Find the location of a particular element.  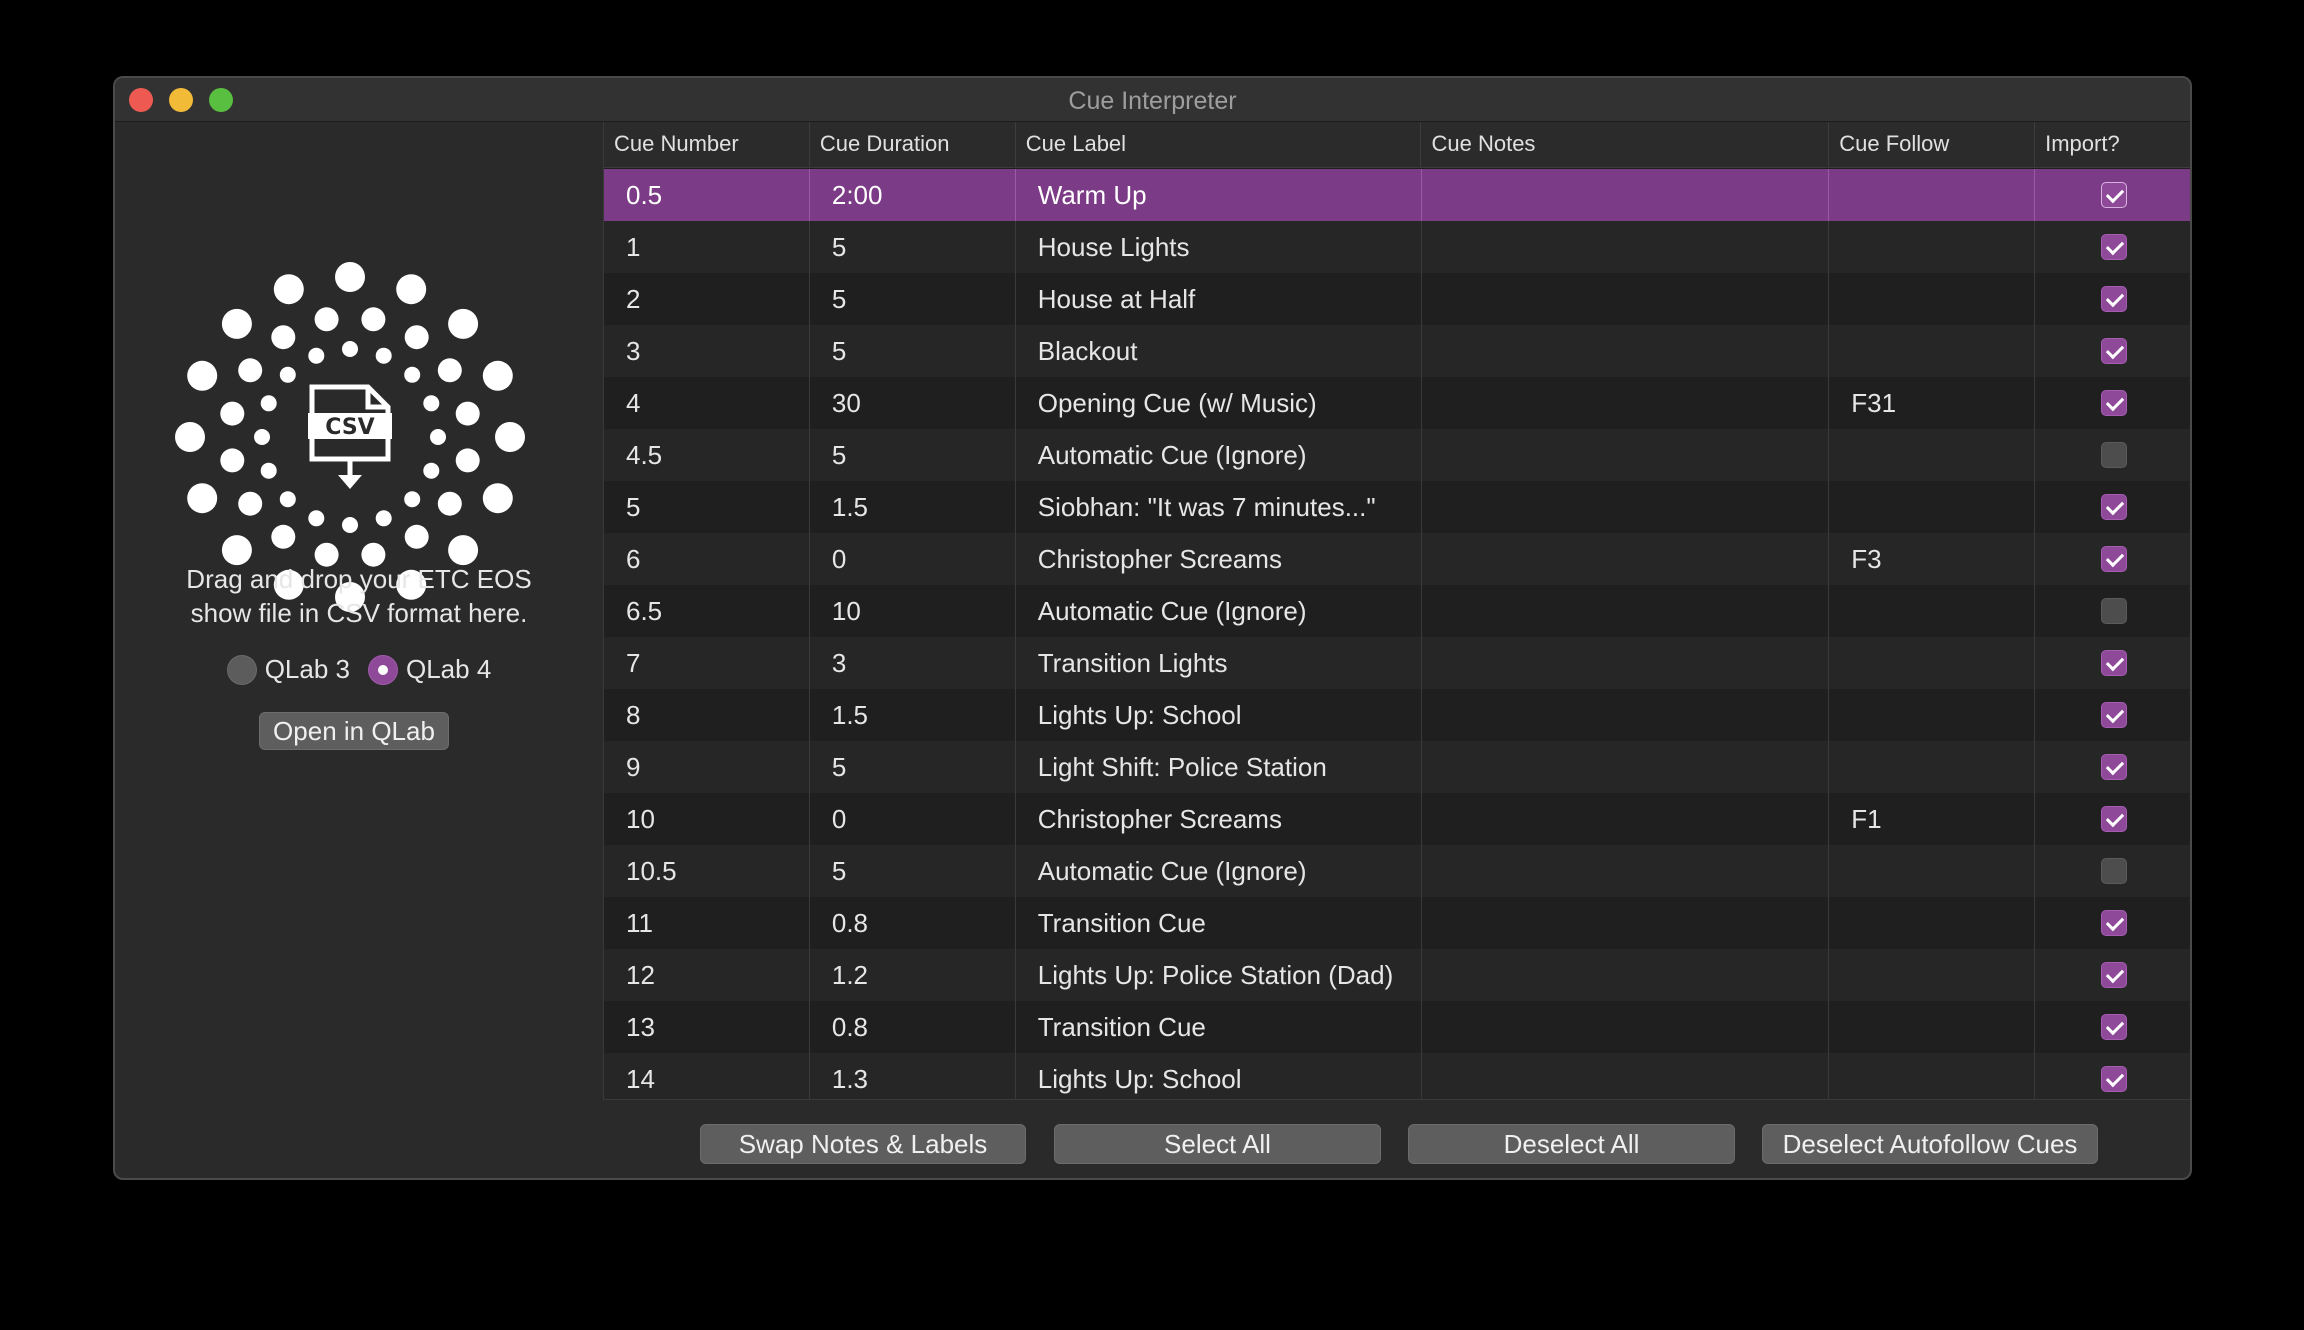

cell-cue-label: Warm Up is located at coordinates (1219, 195).